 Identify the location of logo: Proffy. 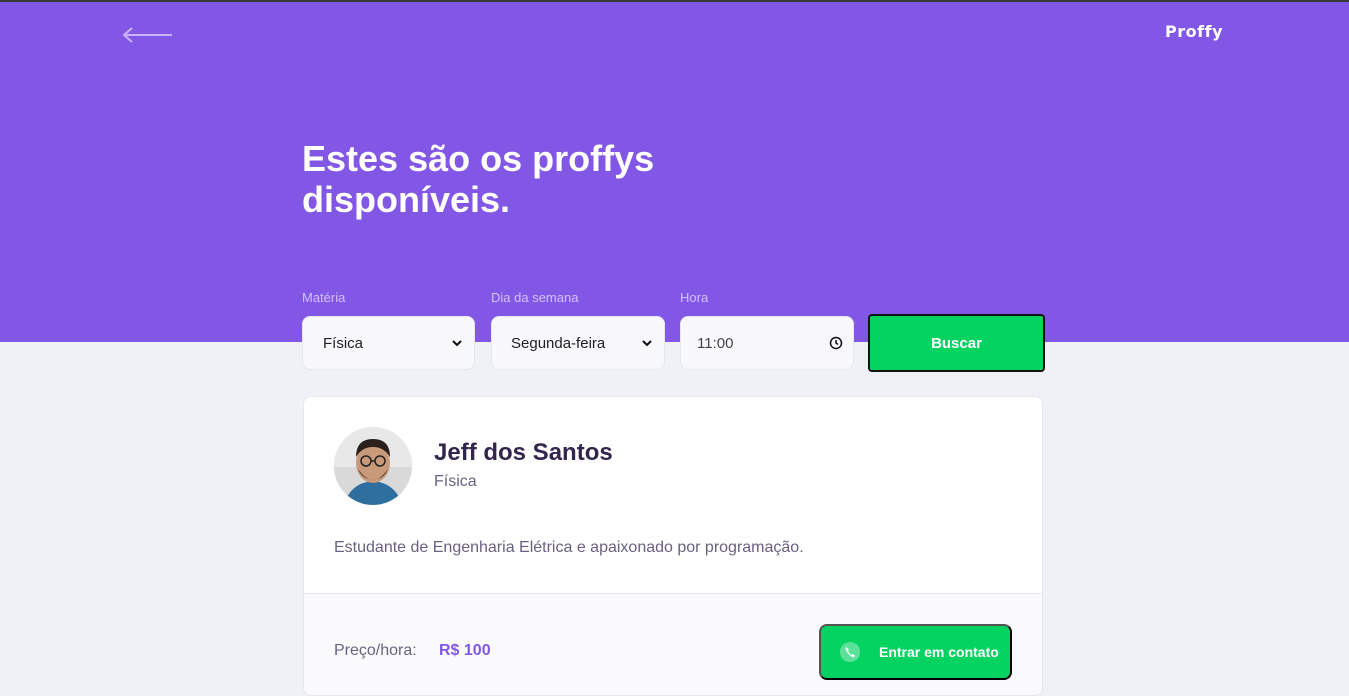
(1194, 31).